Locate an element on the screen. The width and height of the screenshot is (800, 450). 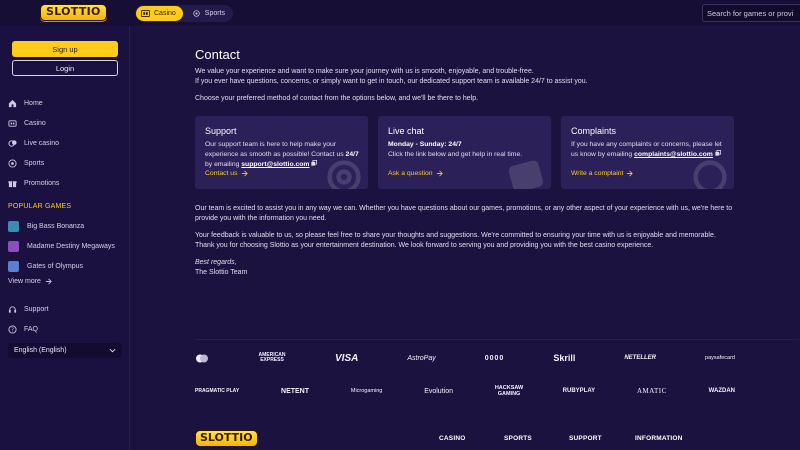
sidebar-item-live-casino: Live casino is located at coordinates (33, 143).